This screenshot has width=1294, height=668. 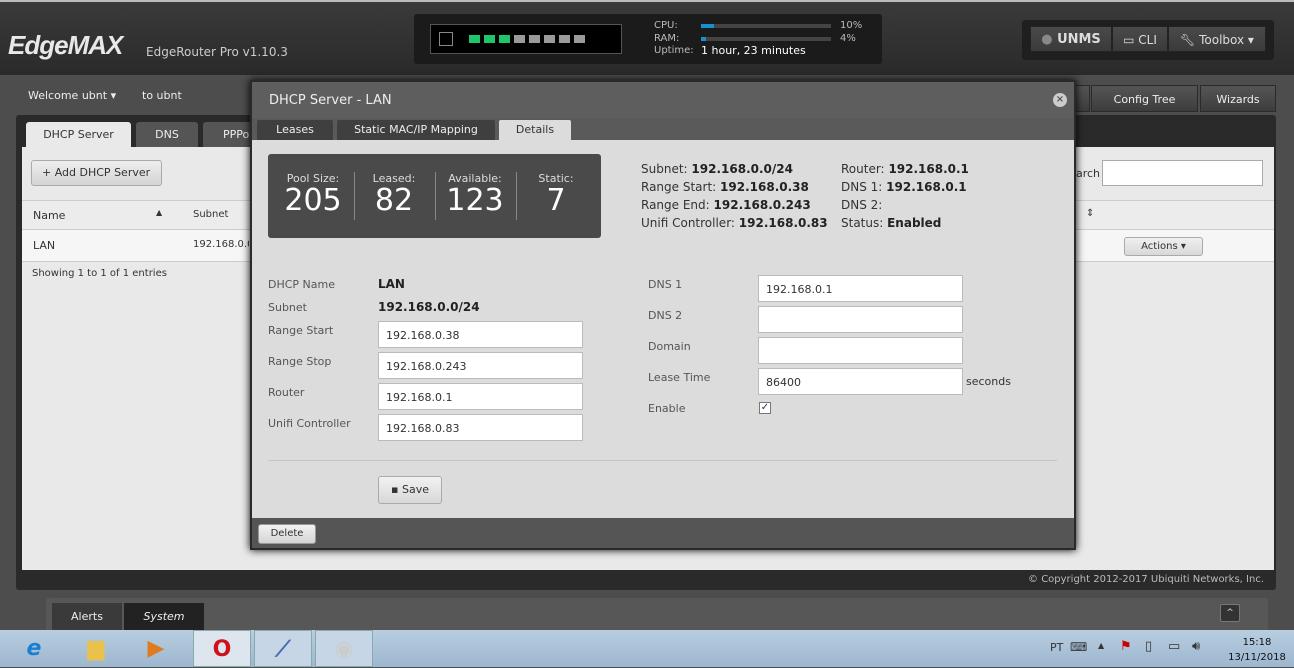 I want to click on dns1-input: 192.168.0.1, so click(x=860, y=288).